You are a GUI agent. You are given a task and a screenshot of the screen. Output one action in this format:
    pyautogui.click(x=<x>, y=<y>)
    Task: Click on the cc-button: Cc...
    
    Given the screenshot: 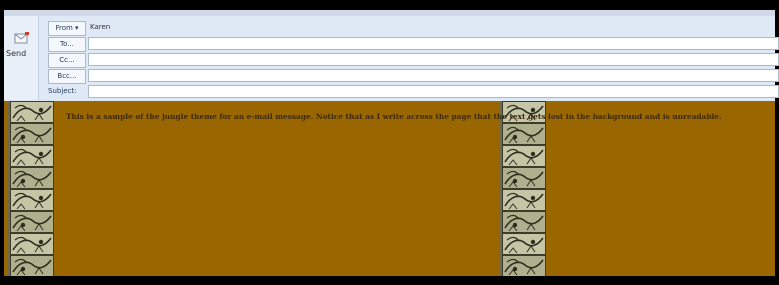 What is the action you would take?
    pyautogui.click(x=67, y=60)
    